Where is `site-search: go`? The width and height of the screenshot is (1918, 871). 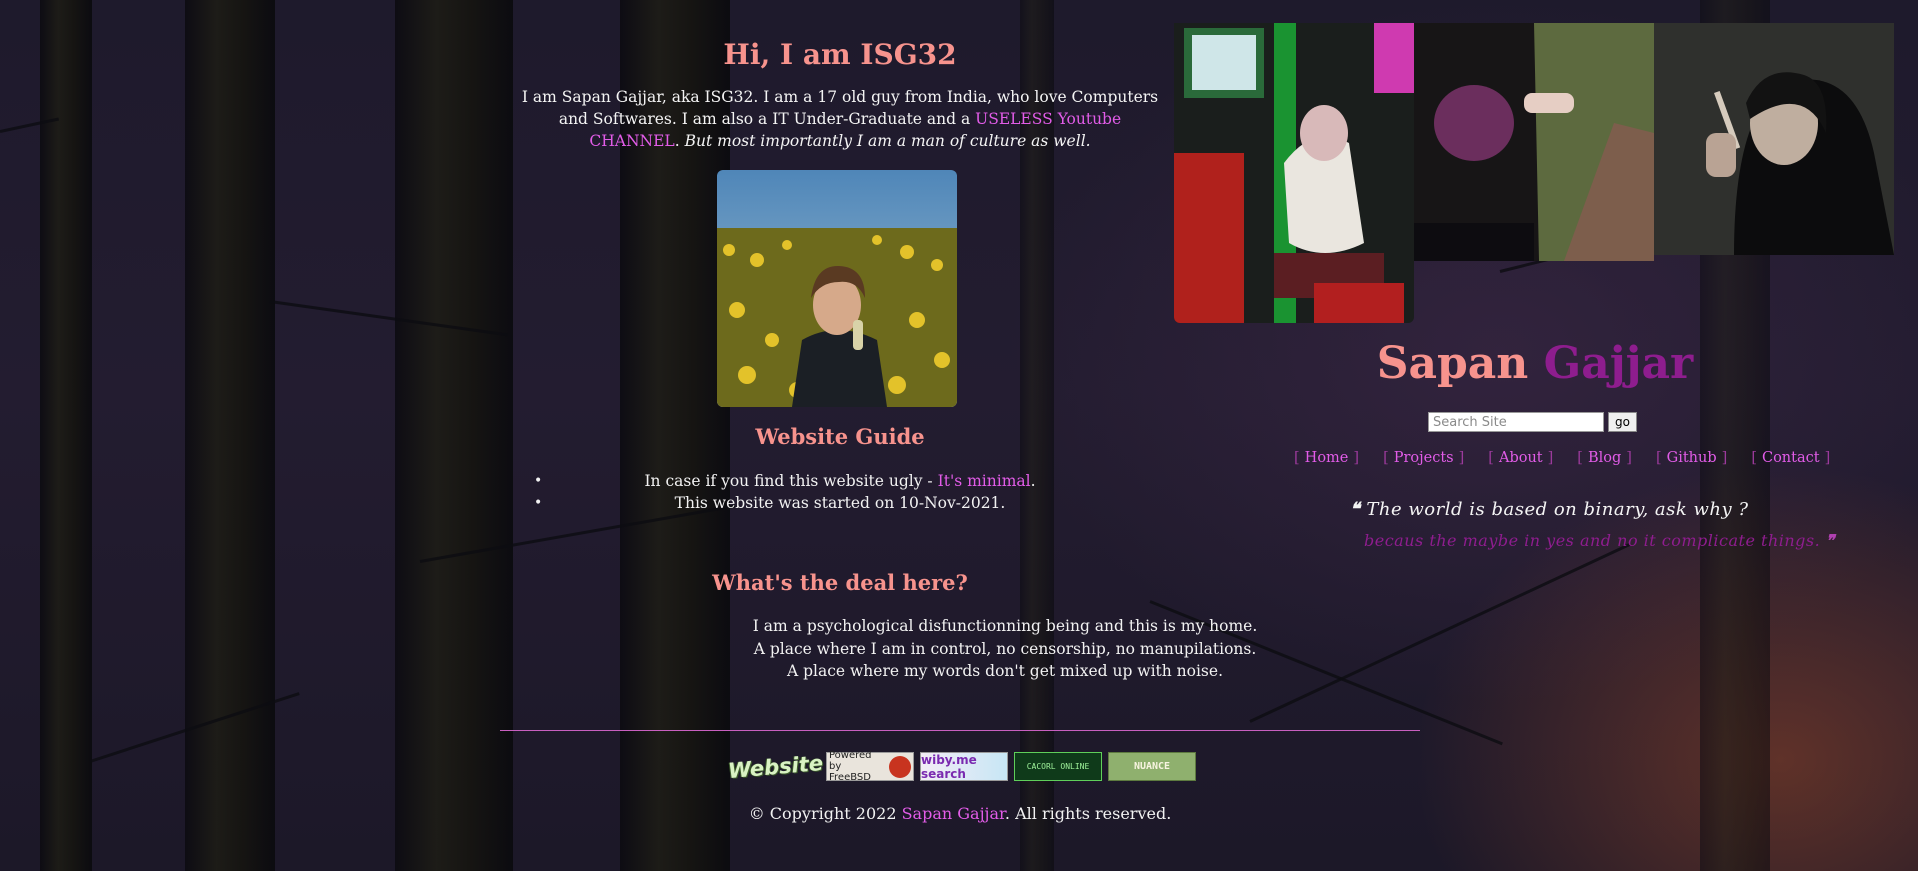 site-search: go is located at coordinates (1532, 422).